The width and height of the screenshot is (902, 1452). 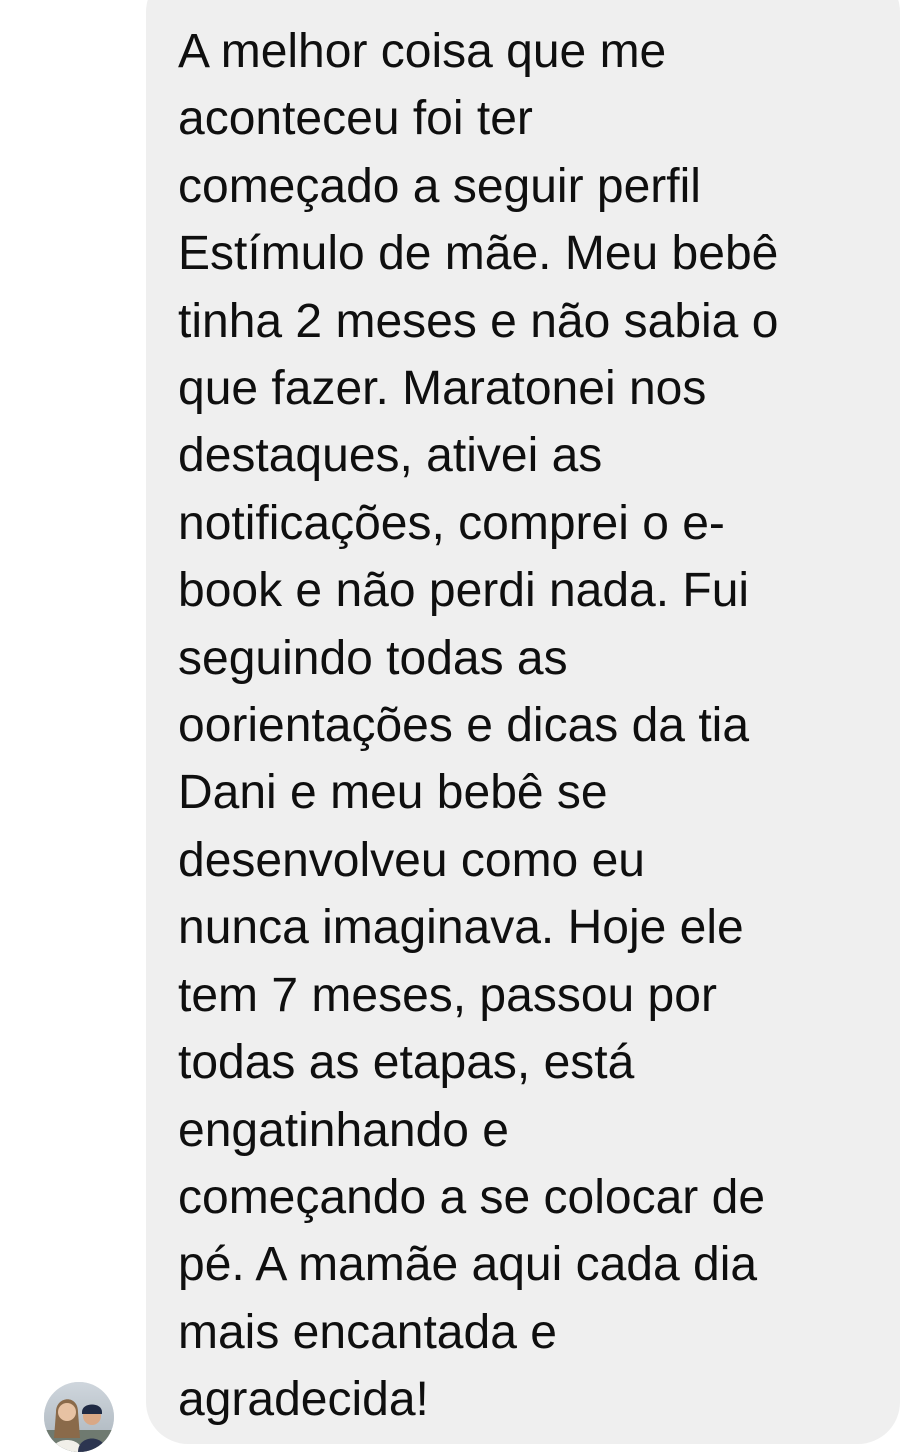 What do you see at coordinates (468, 1265) in the screenshot?
I see `message-line: pé. A mamãe aqui cada dia` at bounding box center [468, 1265].